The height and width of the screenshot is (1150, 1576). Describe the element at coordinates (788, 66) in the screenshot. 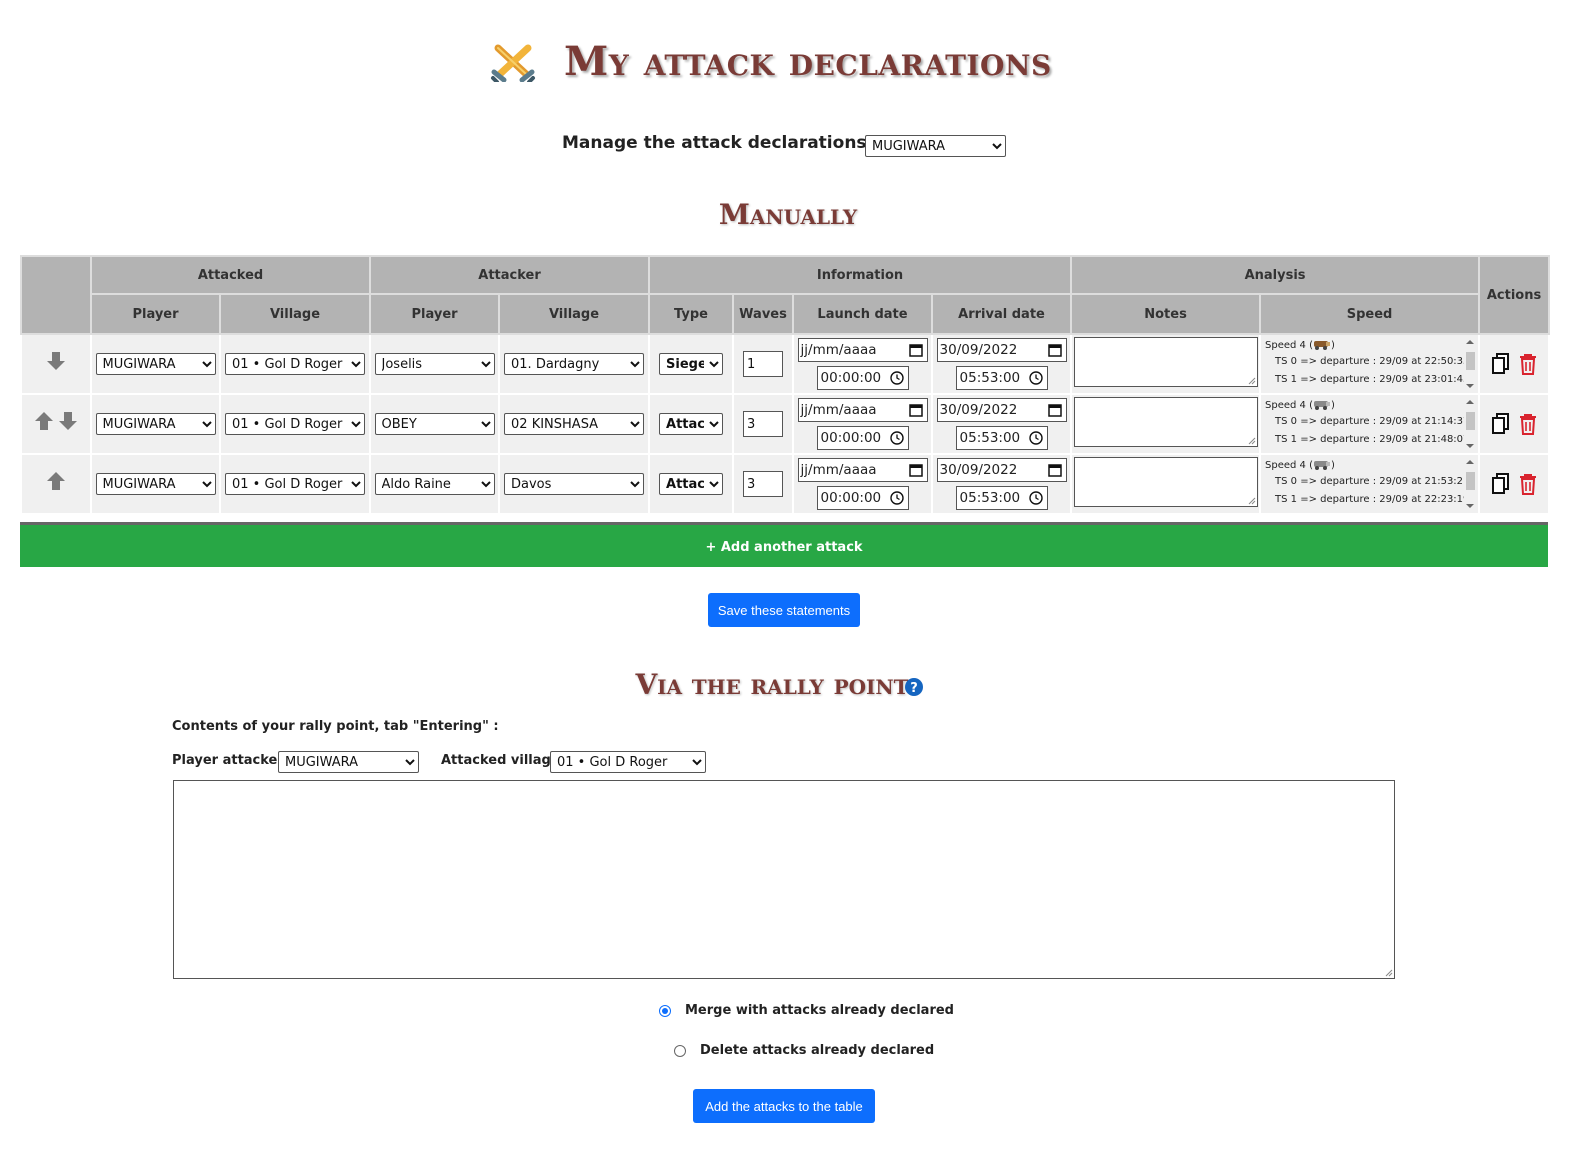

I see `page-header: My attack declarations` at that location.